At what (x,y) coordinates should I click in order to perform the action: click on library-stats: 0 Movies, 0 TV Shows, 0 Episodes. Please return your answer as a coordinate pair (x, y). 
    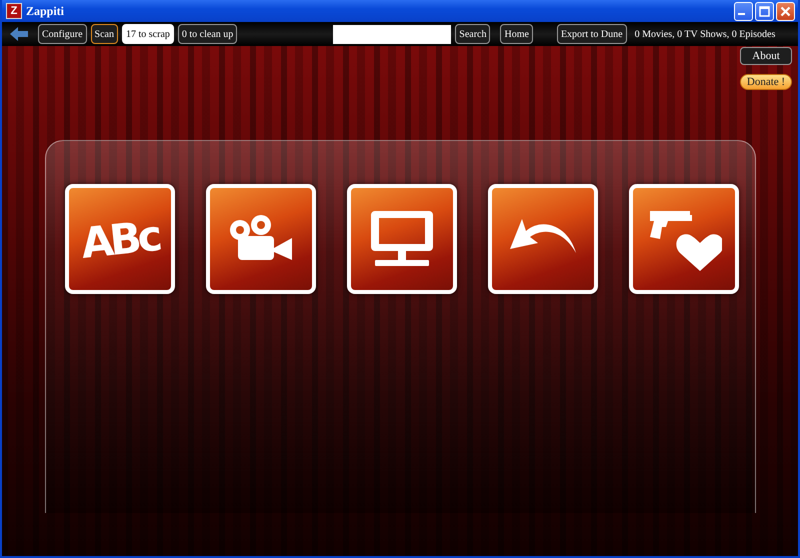
    Looking at the image, I should click on (705, 34).